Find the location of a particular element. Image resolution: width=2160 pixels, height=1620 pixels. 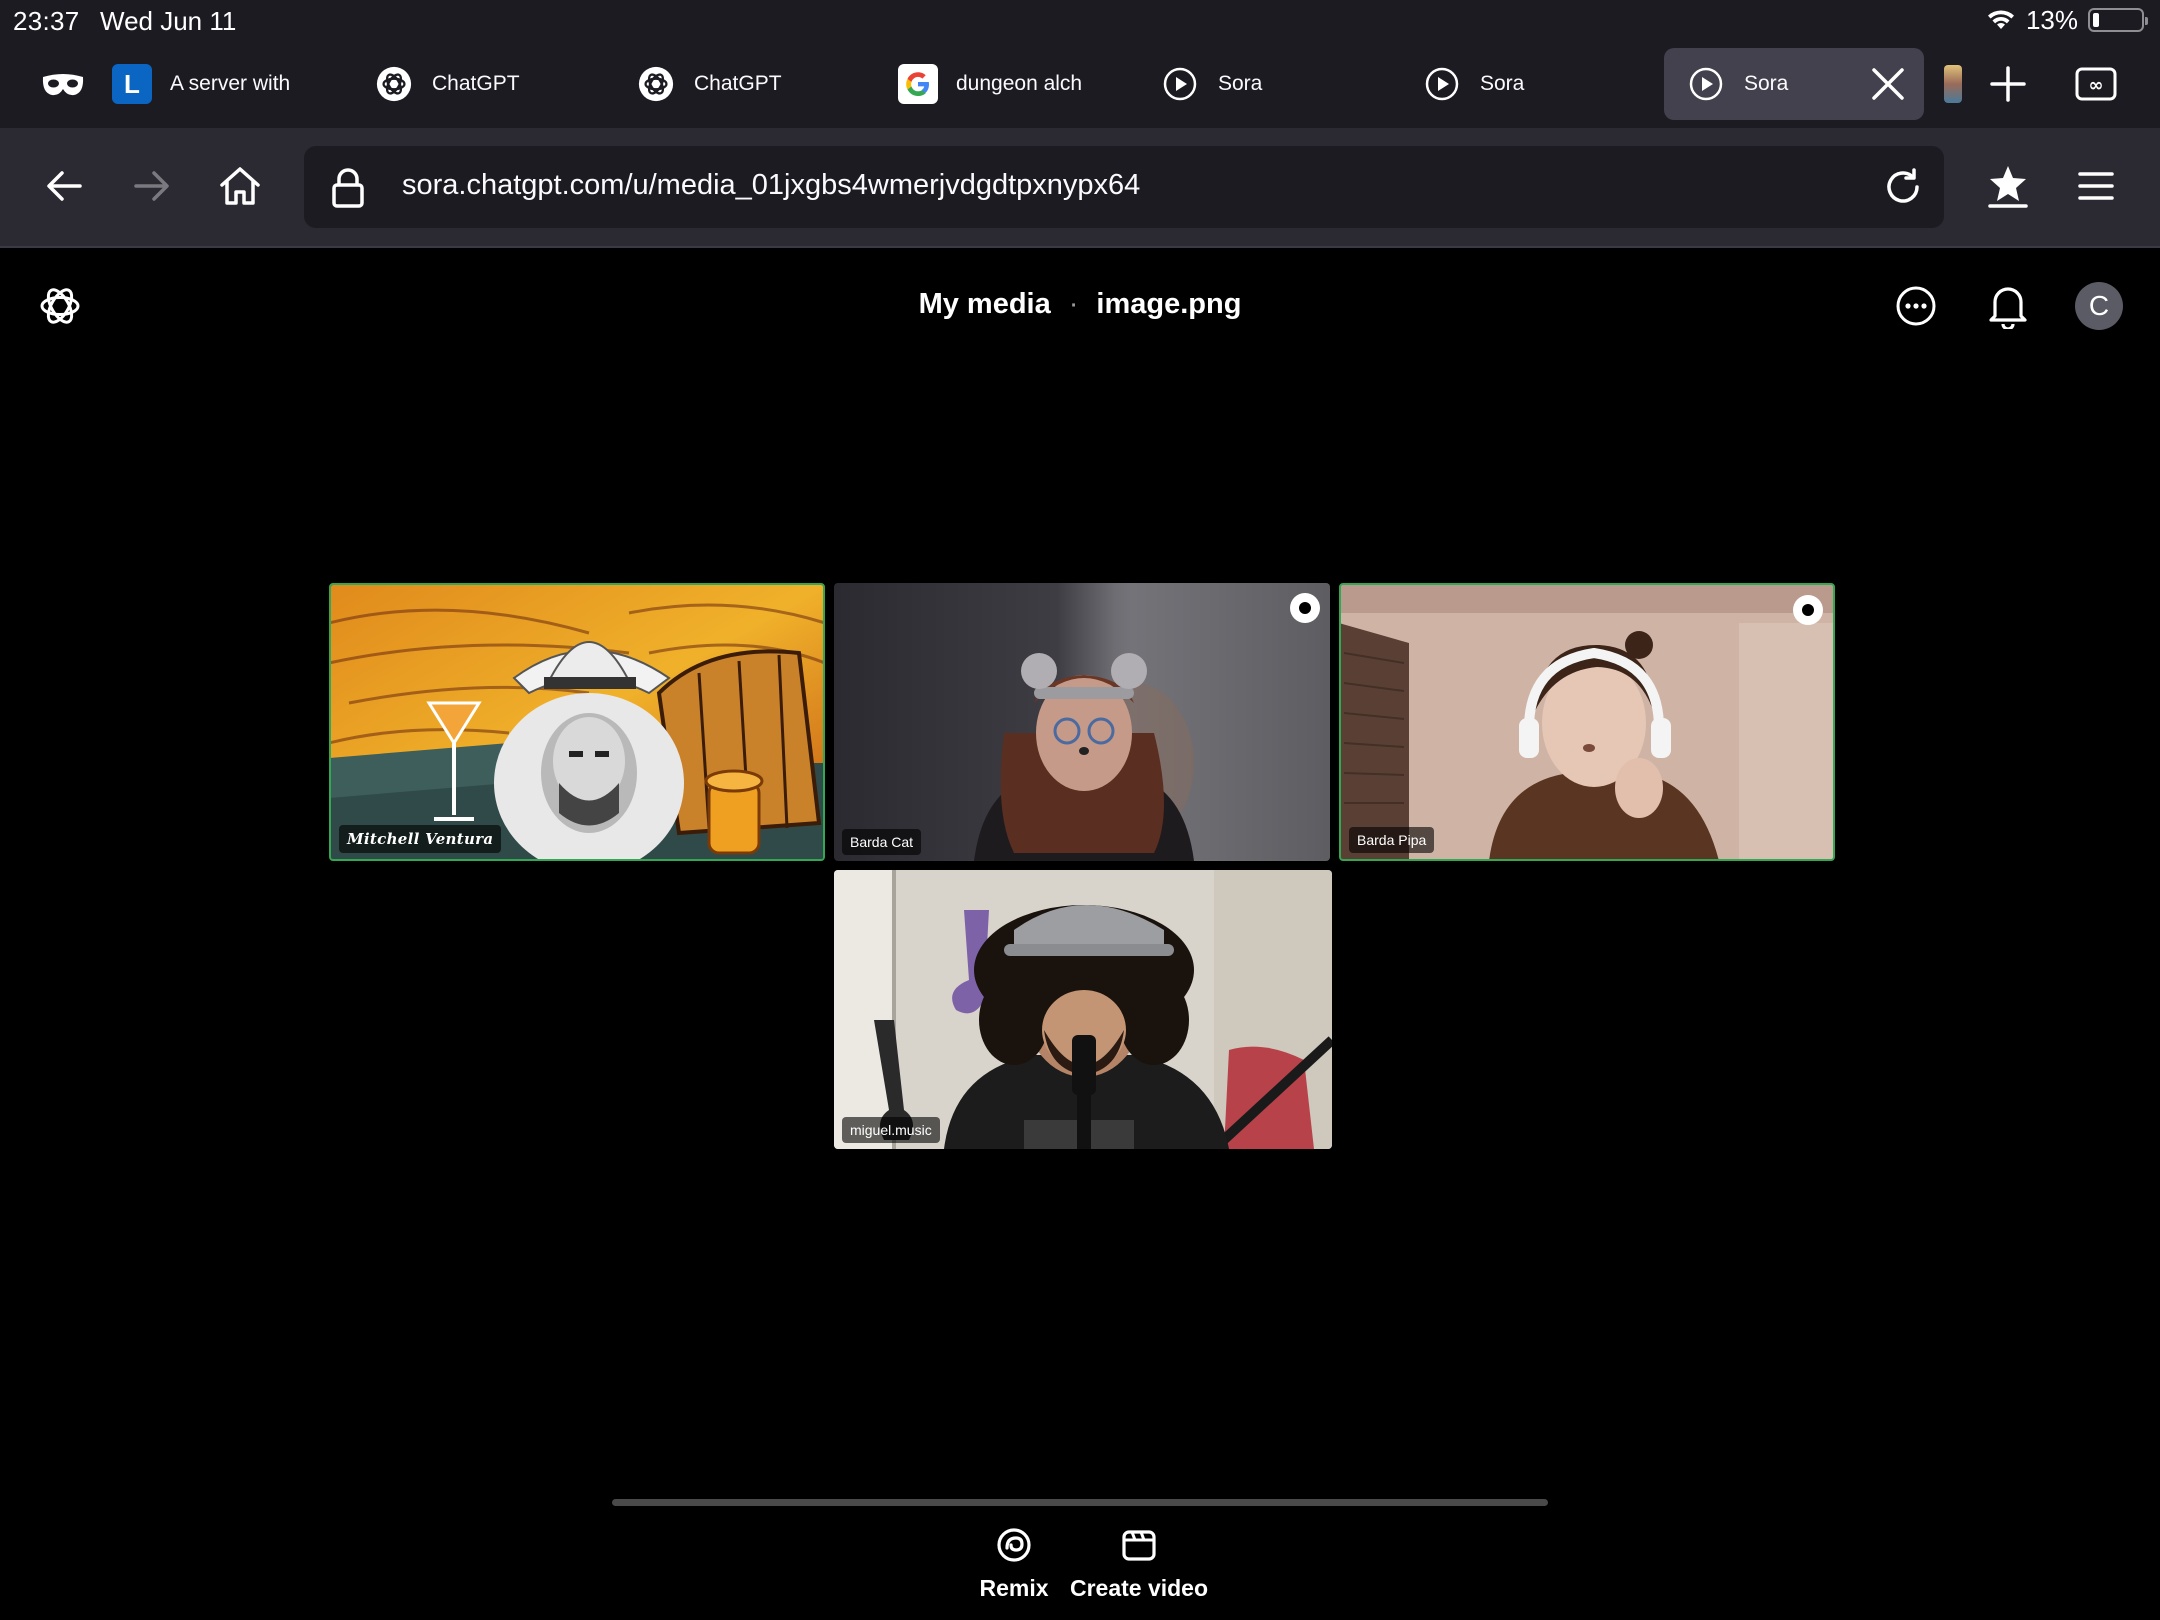

tab-chatgpt-2: ChatGPT is located at coordinates (746, 84).